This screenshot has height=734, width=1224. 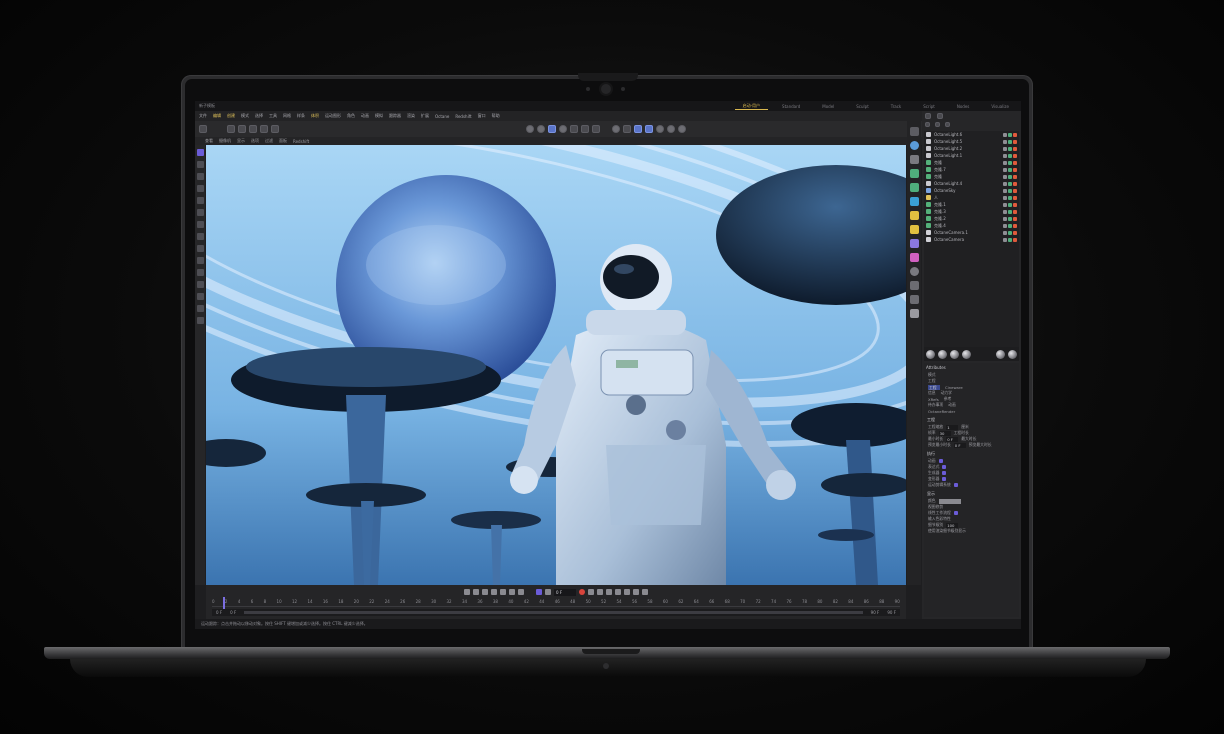 What do you see at coordinates (496, 116) in the screenshot?
I see `menu-help: 帮助` at bounding box center [496, 116].